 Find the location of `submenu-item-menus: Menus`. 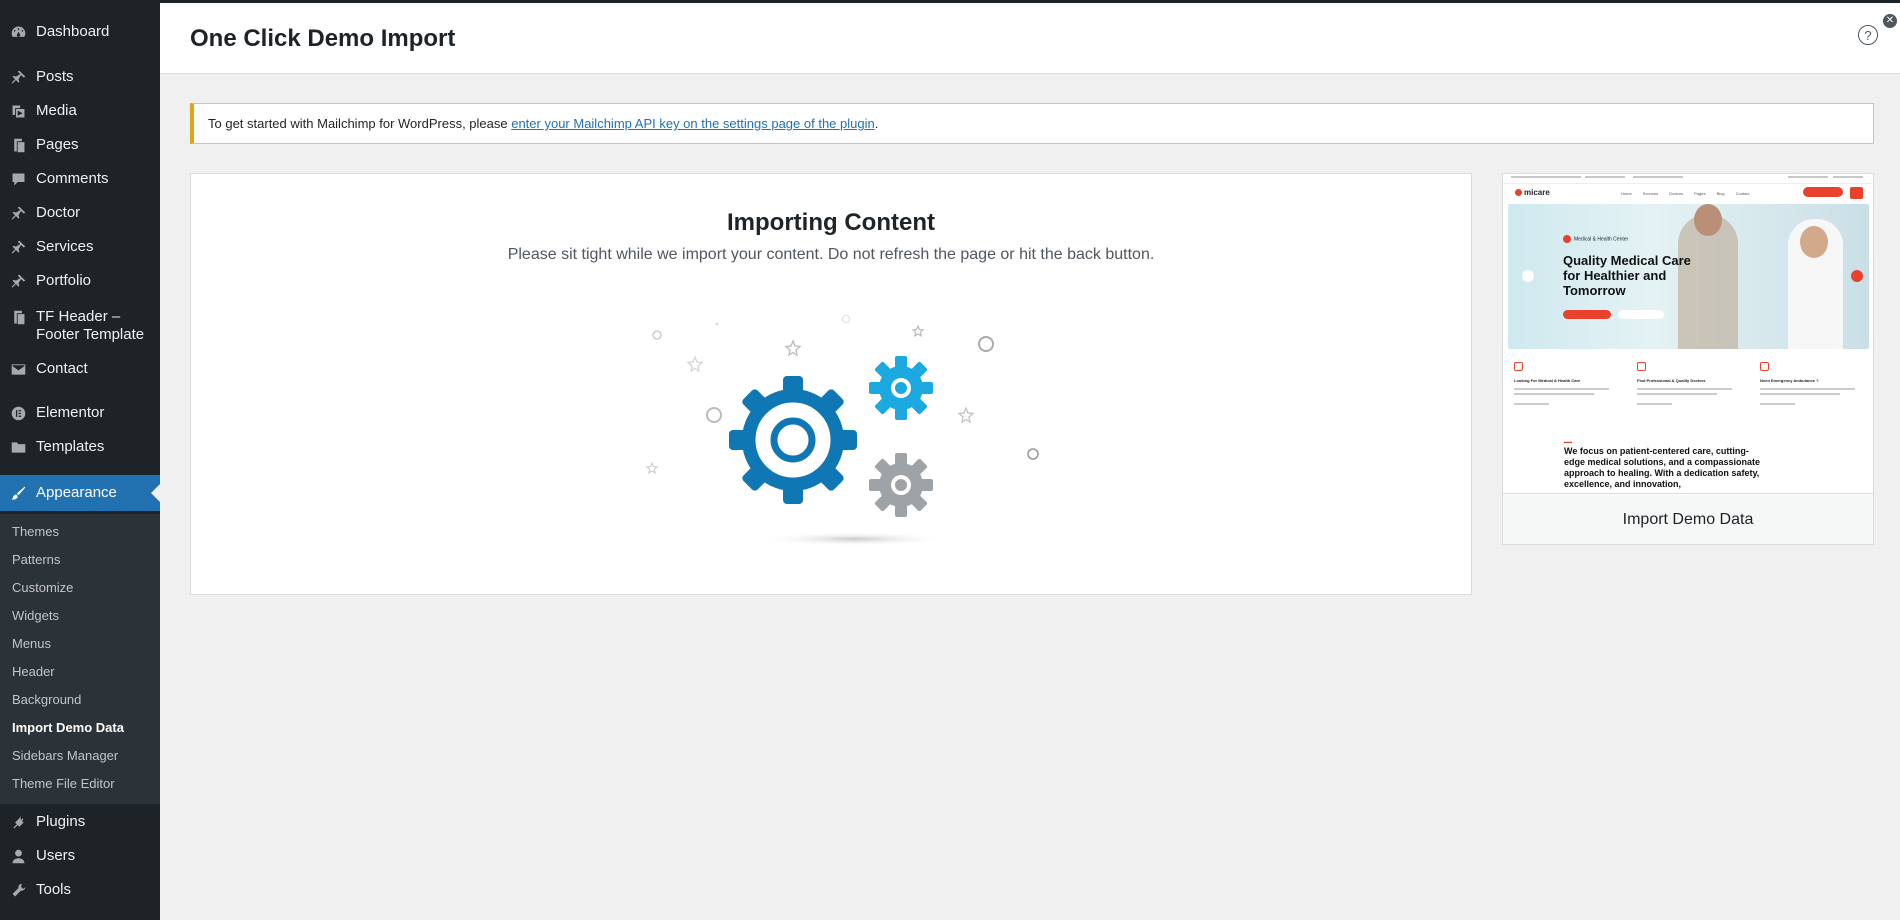

submenu-item-menus: Menus is located at coordinates (31, 643).